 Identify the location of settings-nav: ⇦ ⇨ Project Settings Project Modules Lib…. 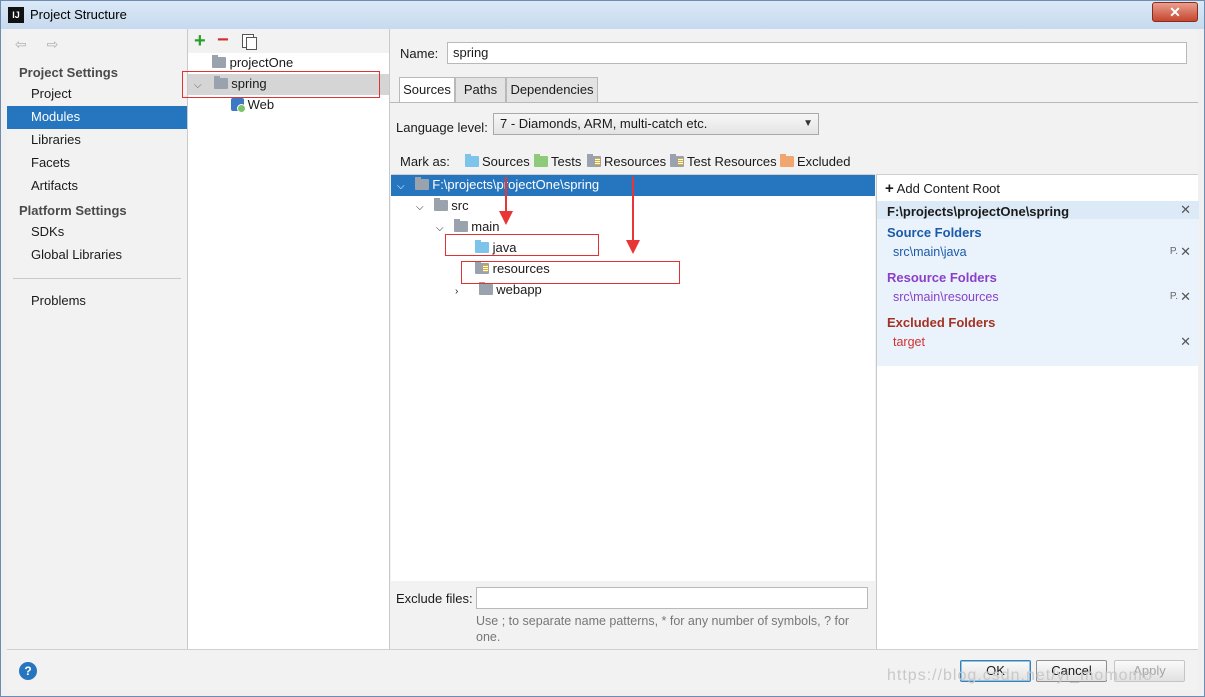
(97, 339).